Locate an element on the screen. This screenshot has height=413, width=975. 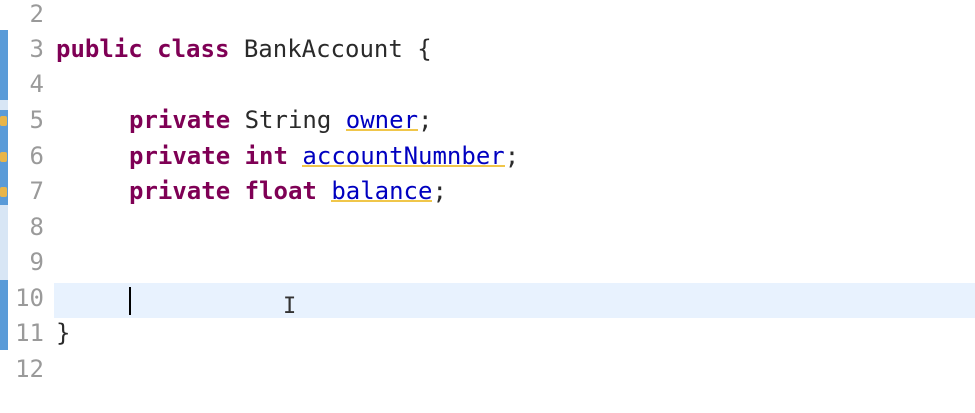
open-brace: { is located at coordinates (424, 49).